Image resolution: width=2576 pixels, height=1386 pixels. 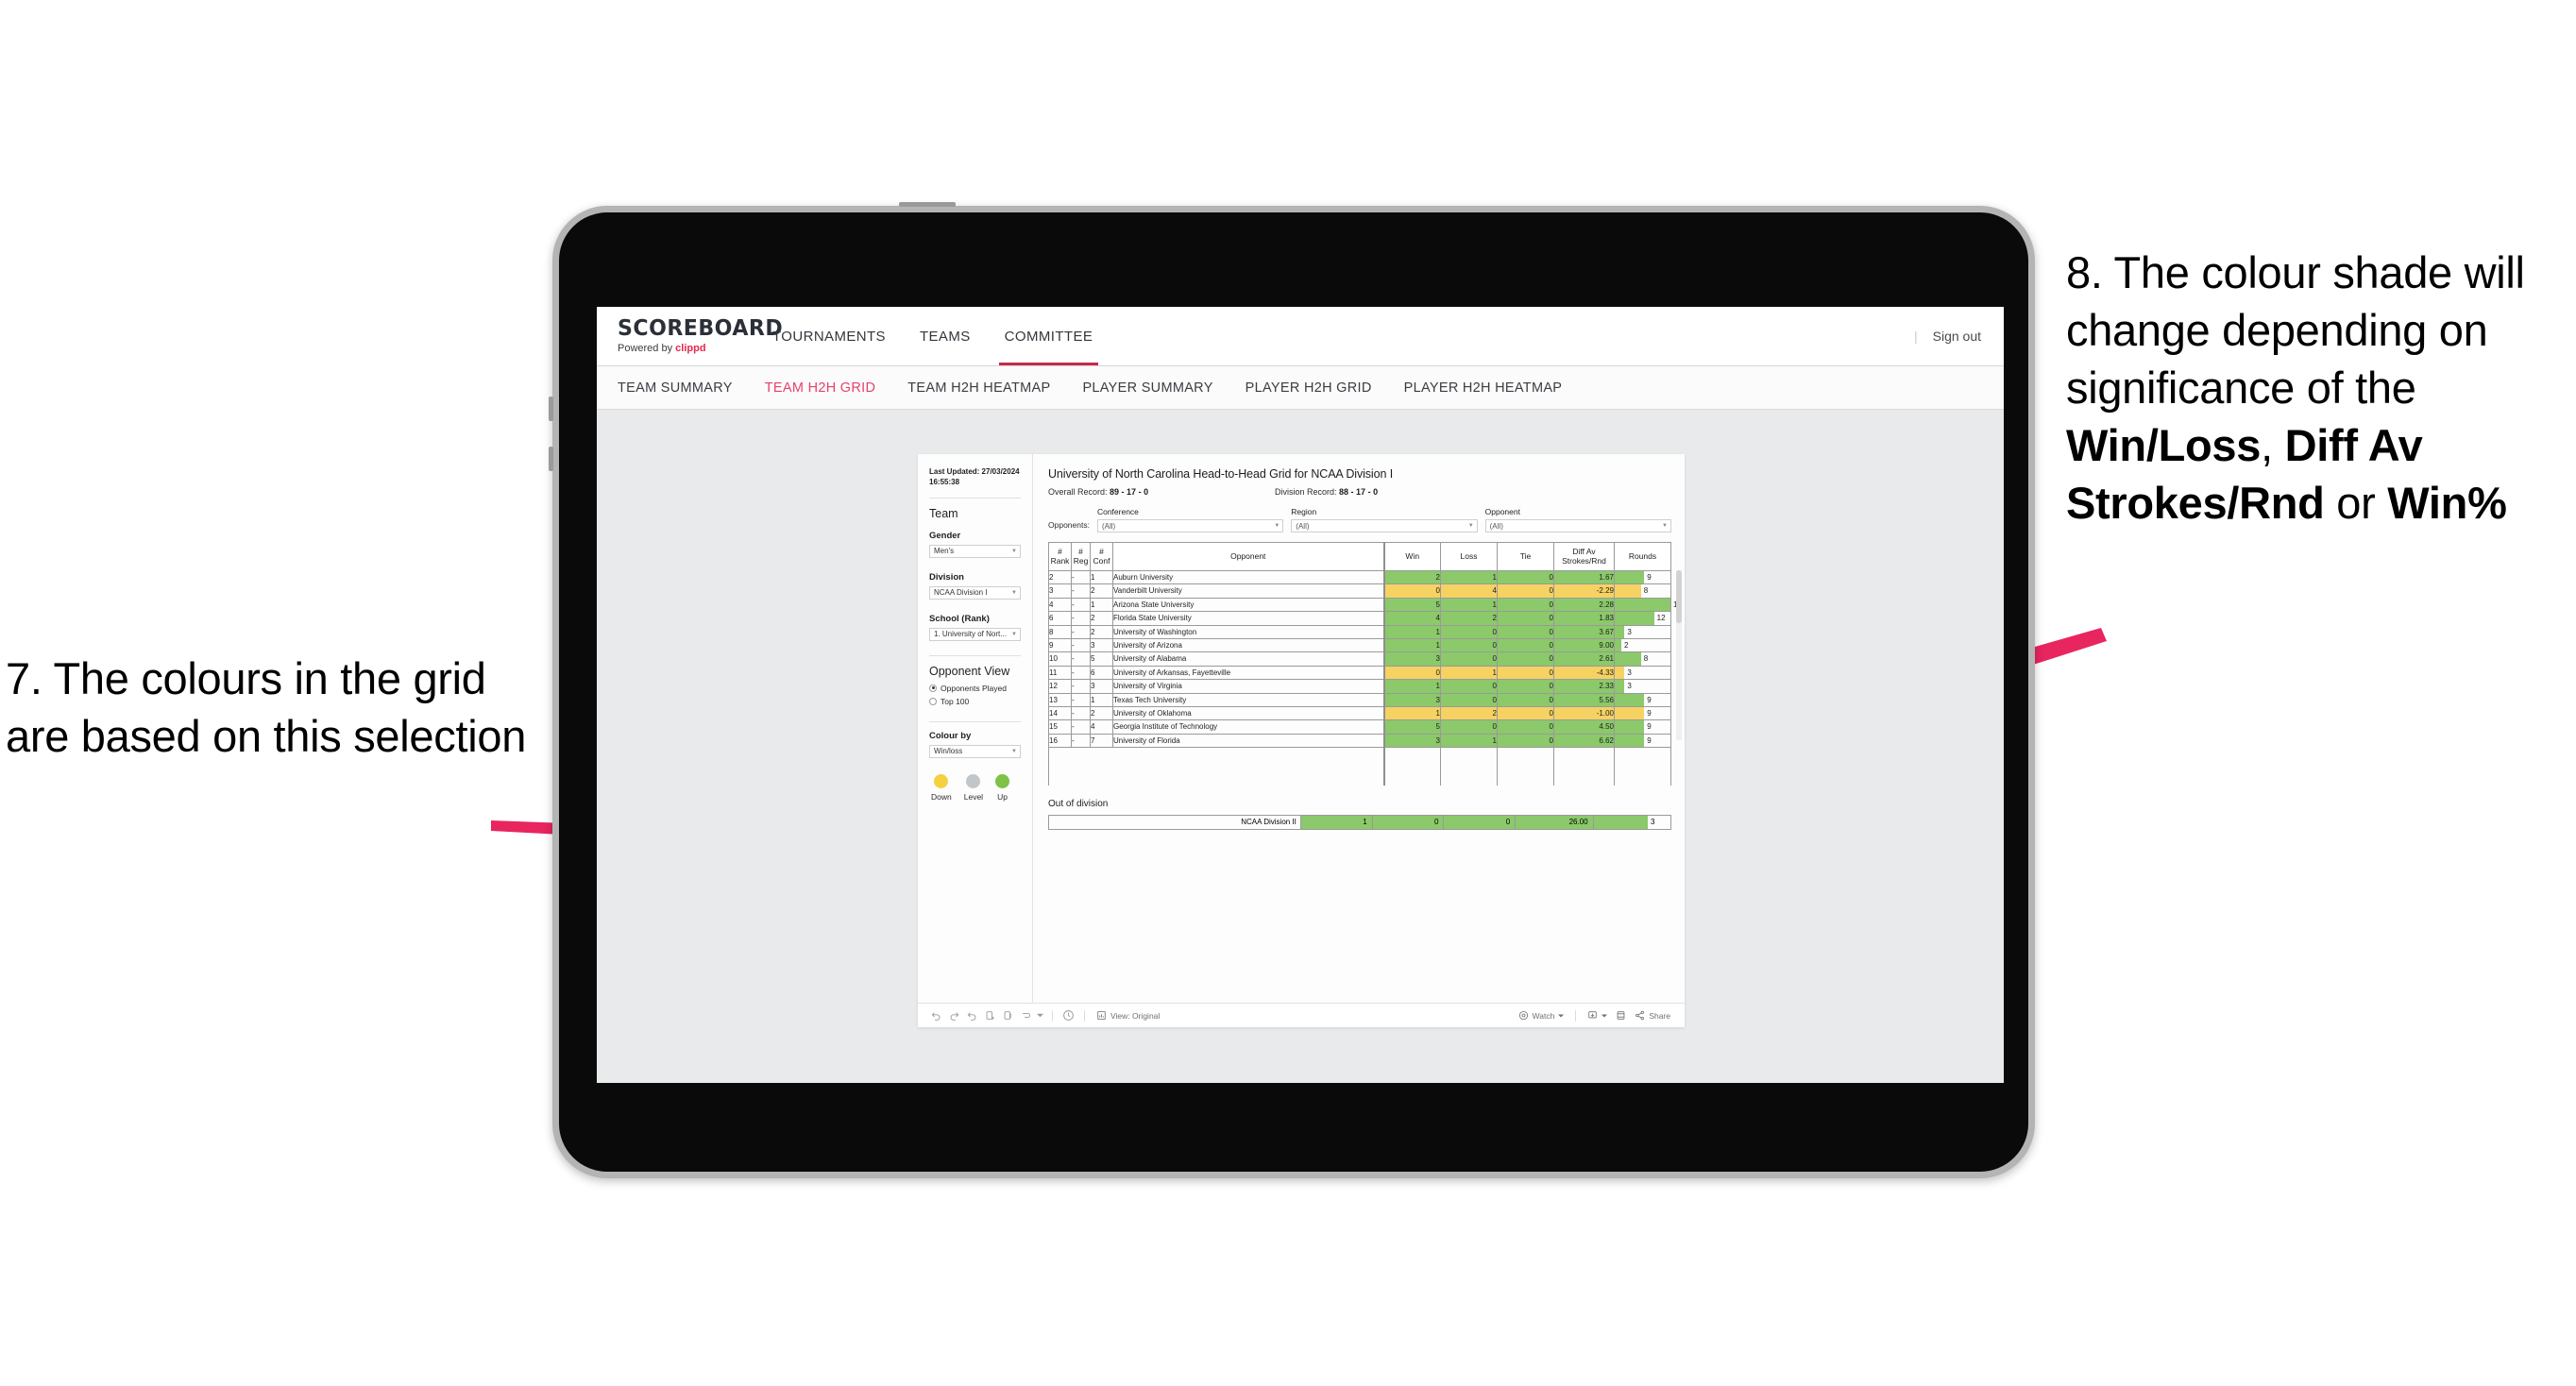 What do you see at coordinates (975, 551) in the screenshot?
I see `gender-select: Men's ▼` at bounding box center [975, 551].